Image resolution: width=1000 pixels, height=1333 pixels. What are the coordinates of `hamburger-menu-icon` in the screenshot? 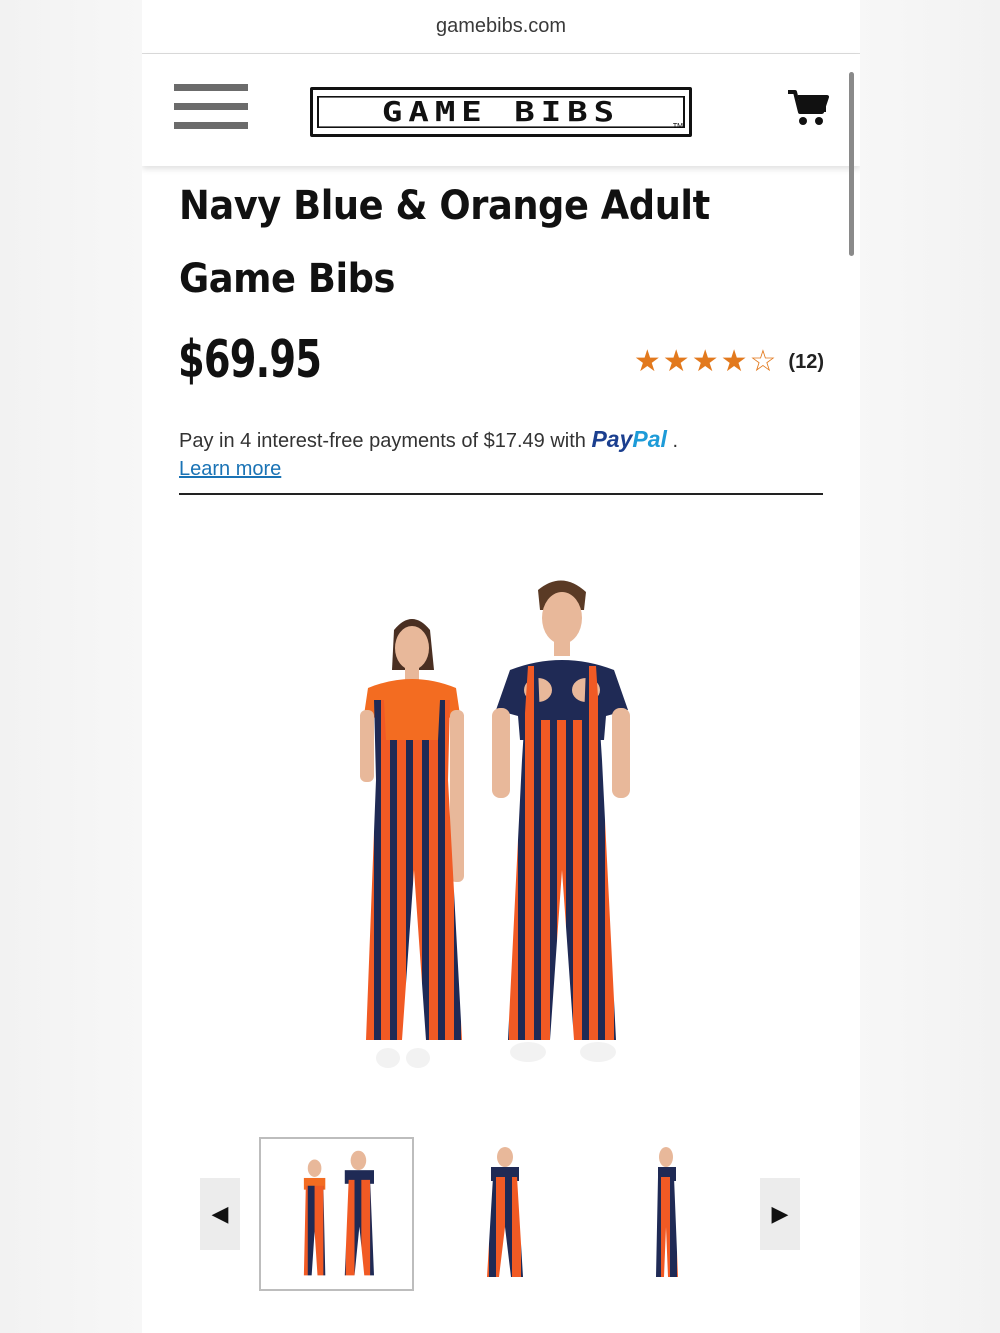 It's located at (211, 108).